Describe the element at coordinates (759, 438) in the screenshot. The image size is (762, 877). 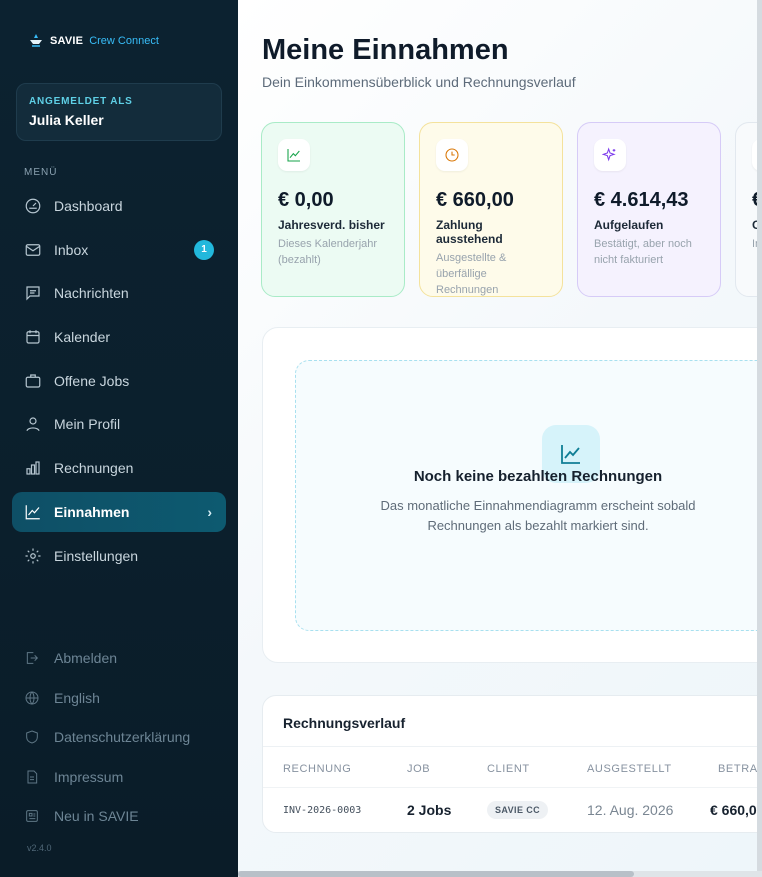
I see `vertical-scrollbar` at that location.